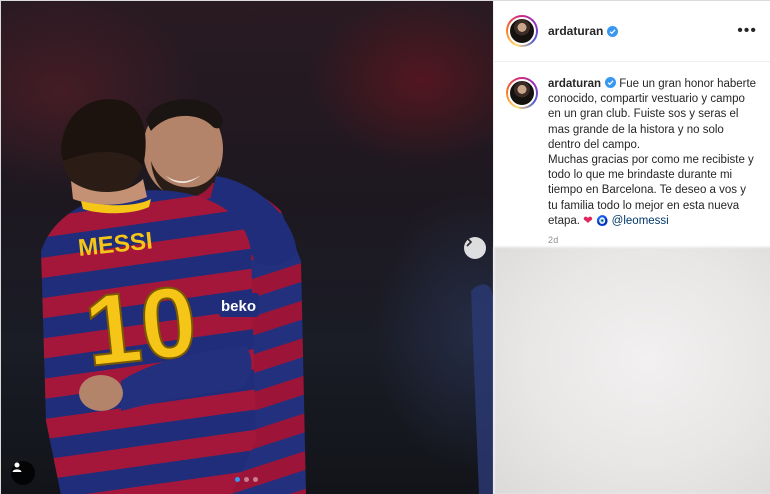 This screenshot has height=494, width=770. What do you see at coordinates (23, 473) in the screenshot?
I see `tagged-users-button` at bounding box center [23, 473].